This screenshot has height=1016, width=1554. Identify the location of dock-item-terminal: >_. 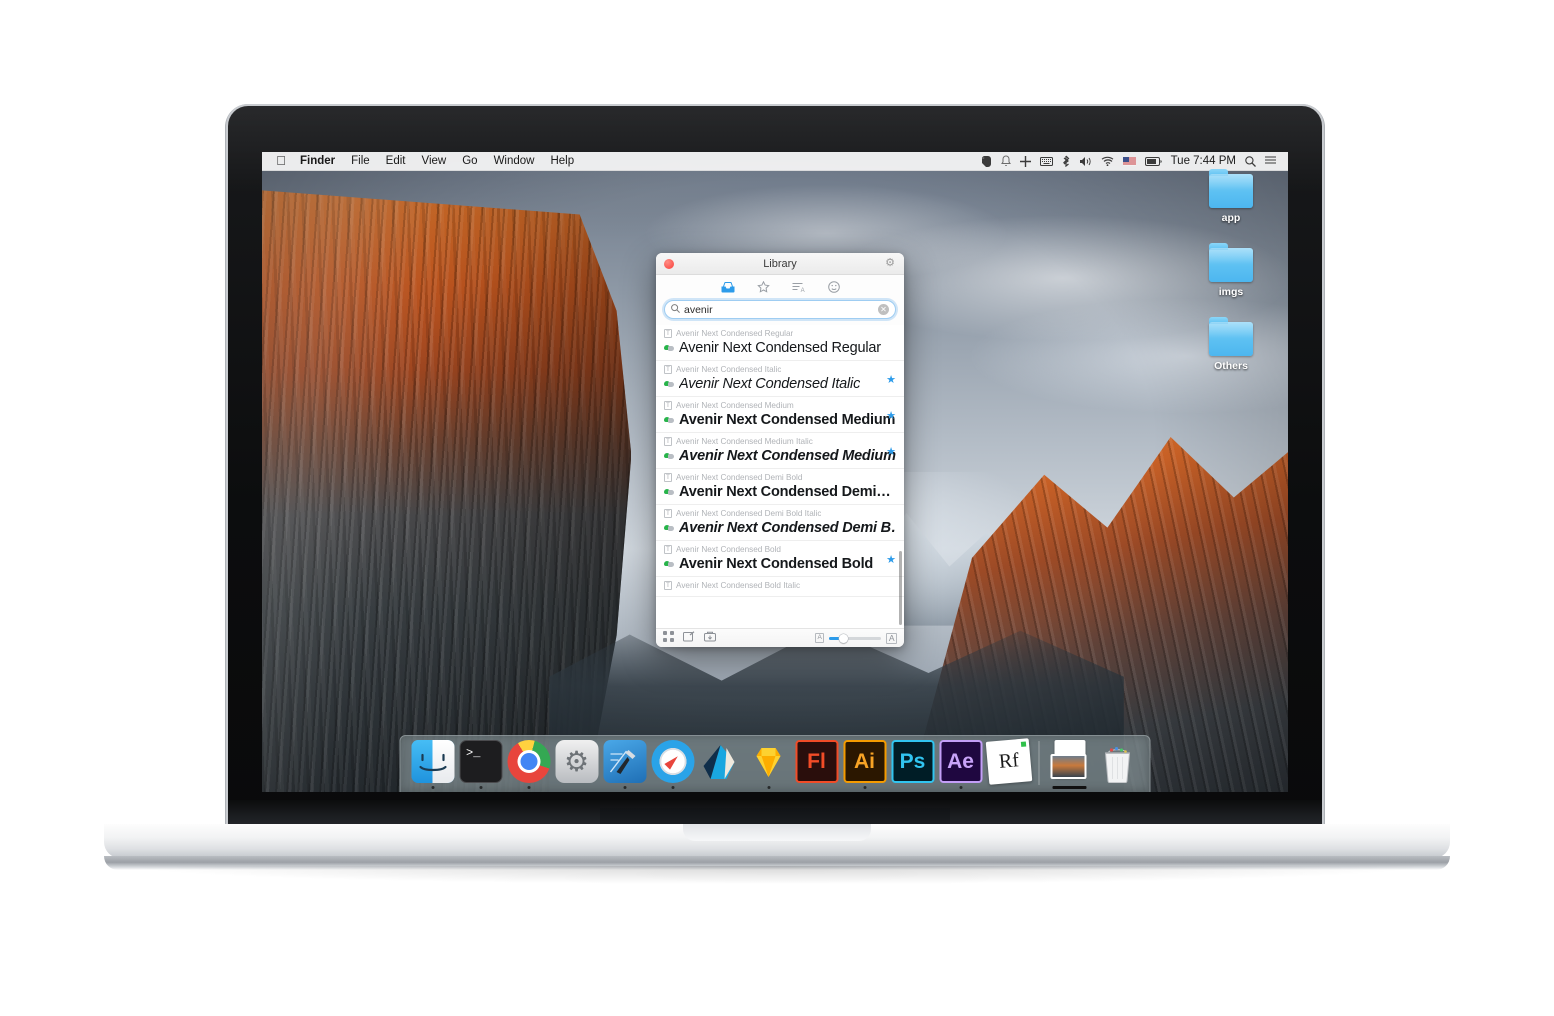
(481, 766).